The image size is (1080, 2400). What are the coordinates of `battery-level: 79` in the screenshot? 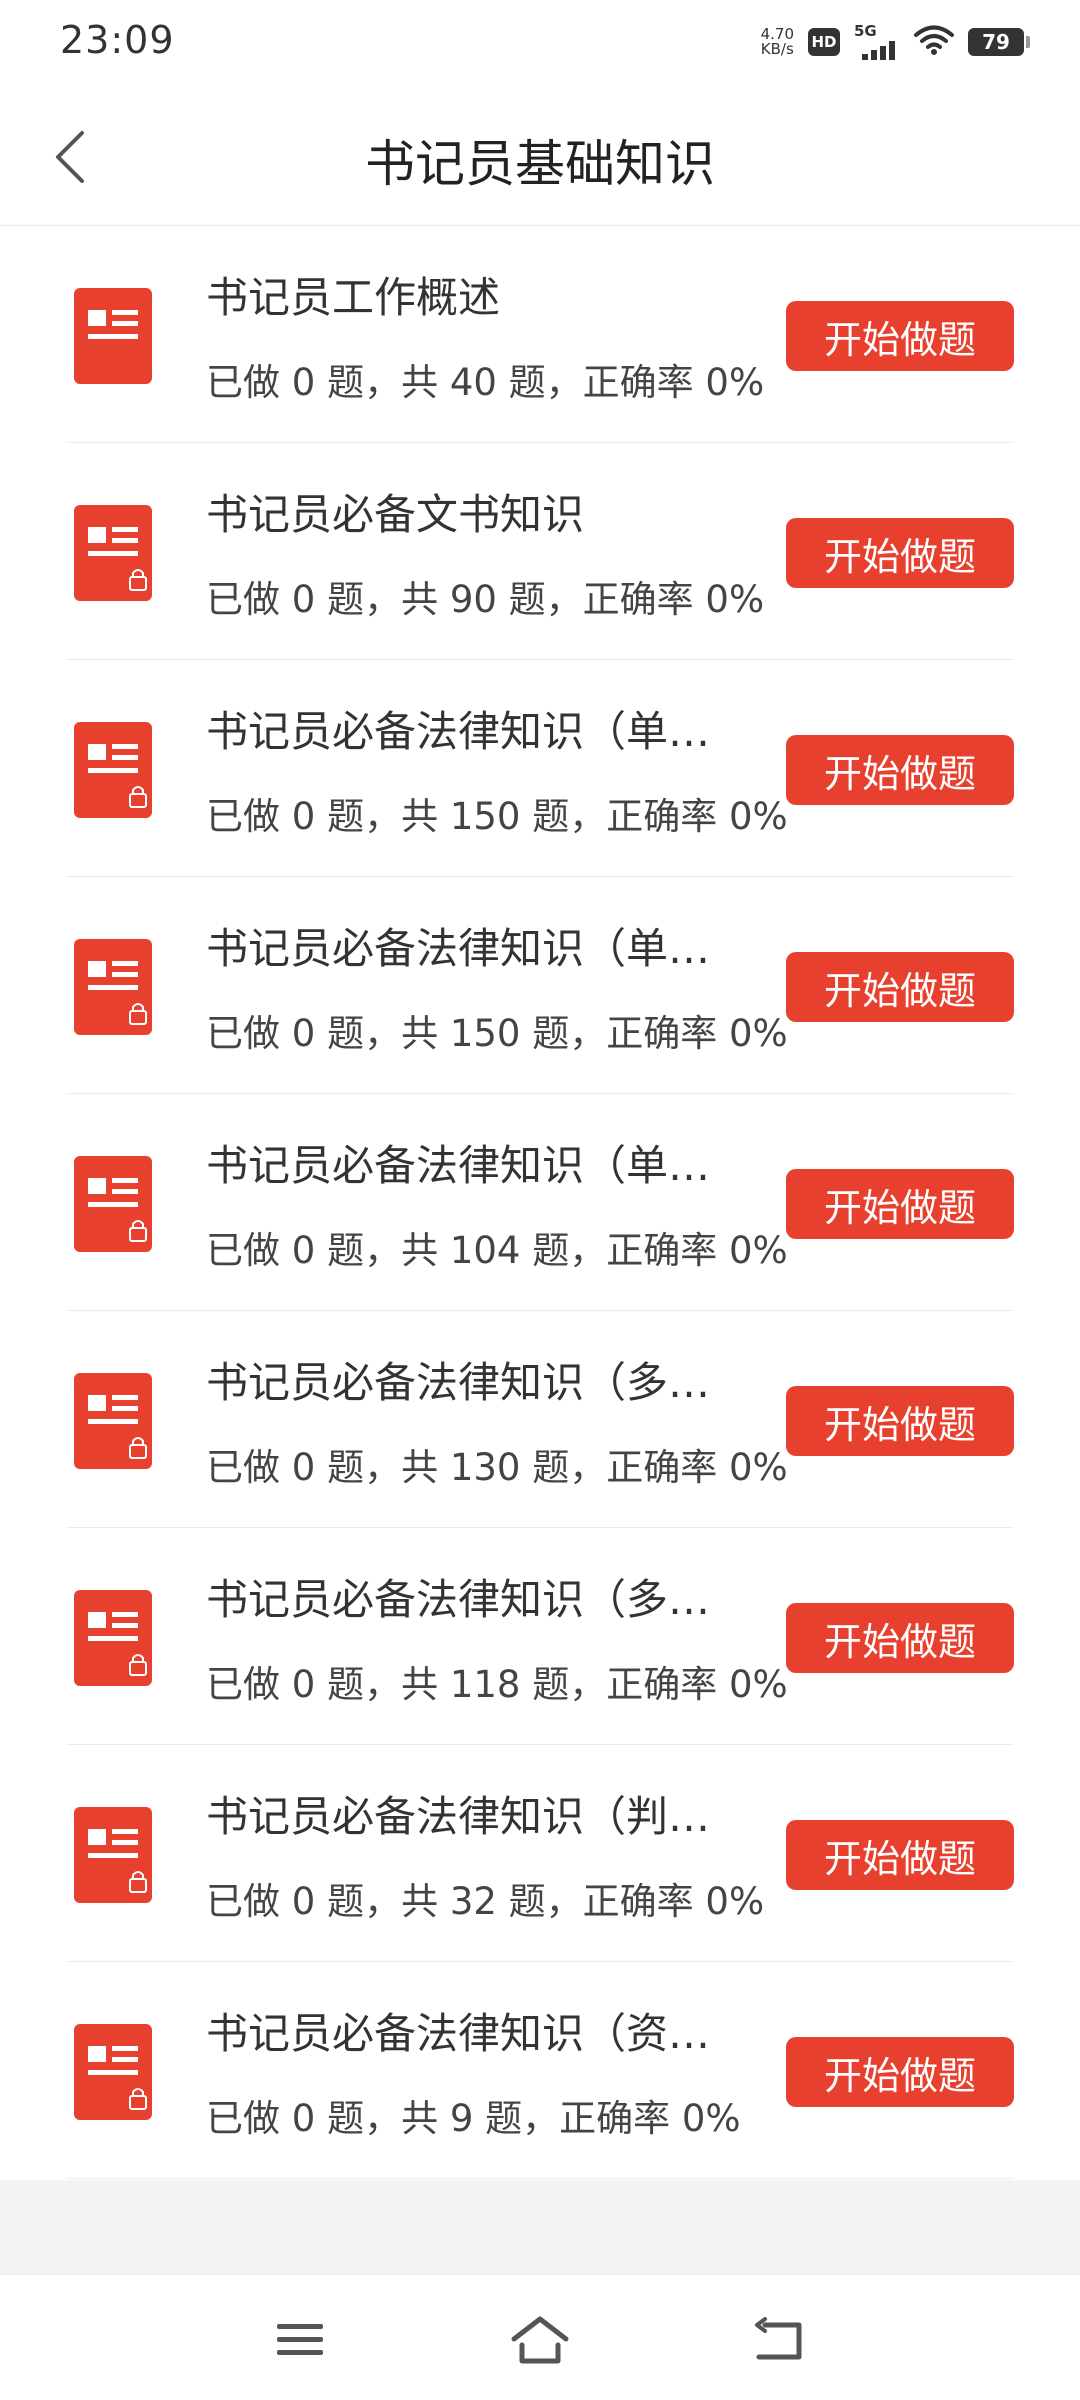 It's located at (996, 42).